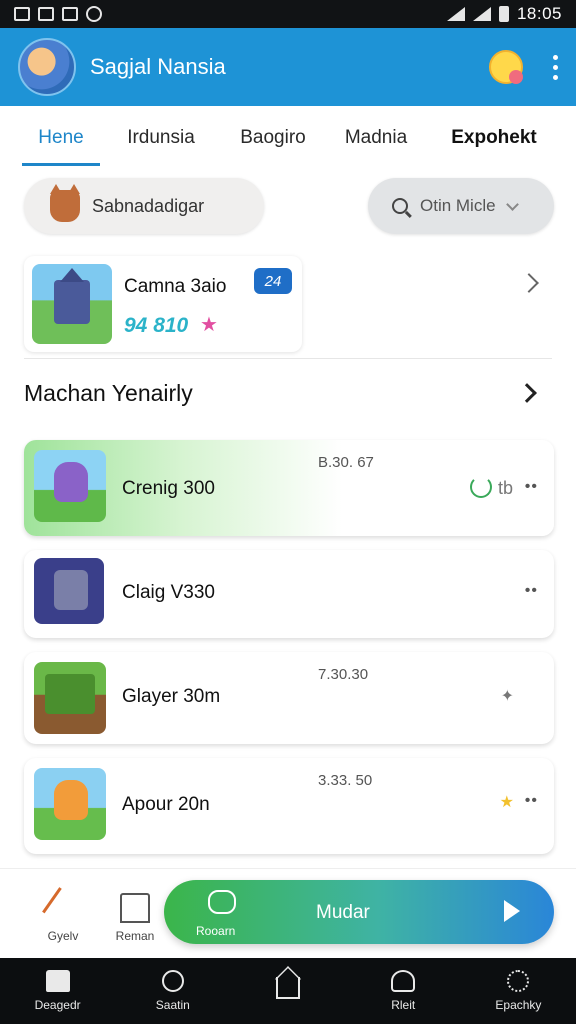 The height and width of the screenshot is (1024, 576). I want to click on mail-icon, so click(70, 14).